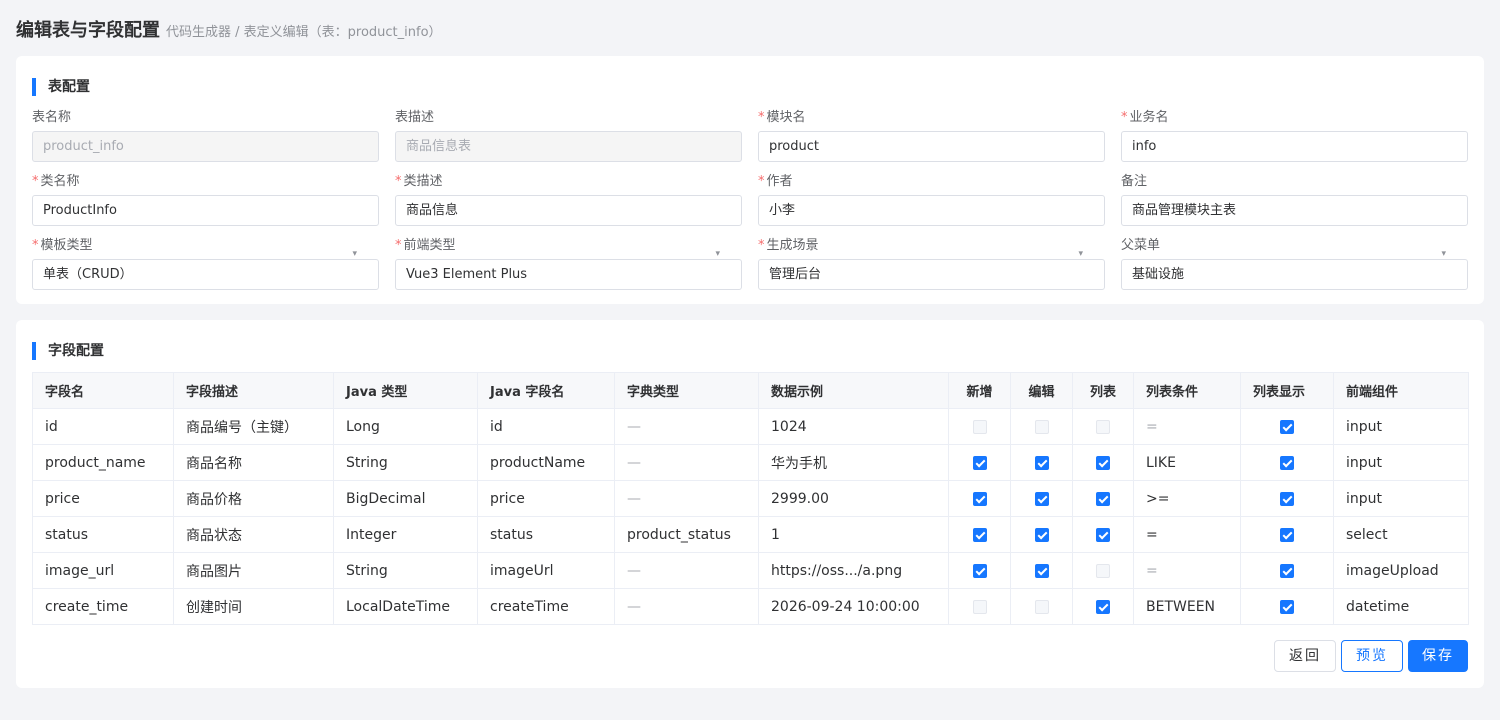 The width and height of the screenshot is (1500, 720). Describe the element at coordinates (205, 274) in the screenshot. I see `form-select: 单表（CRUD）` at that location.